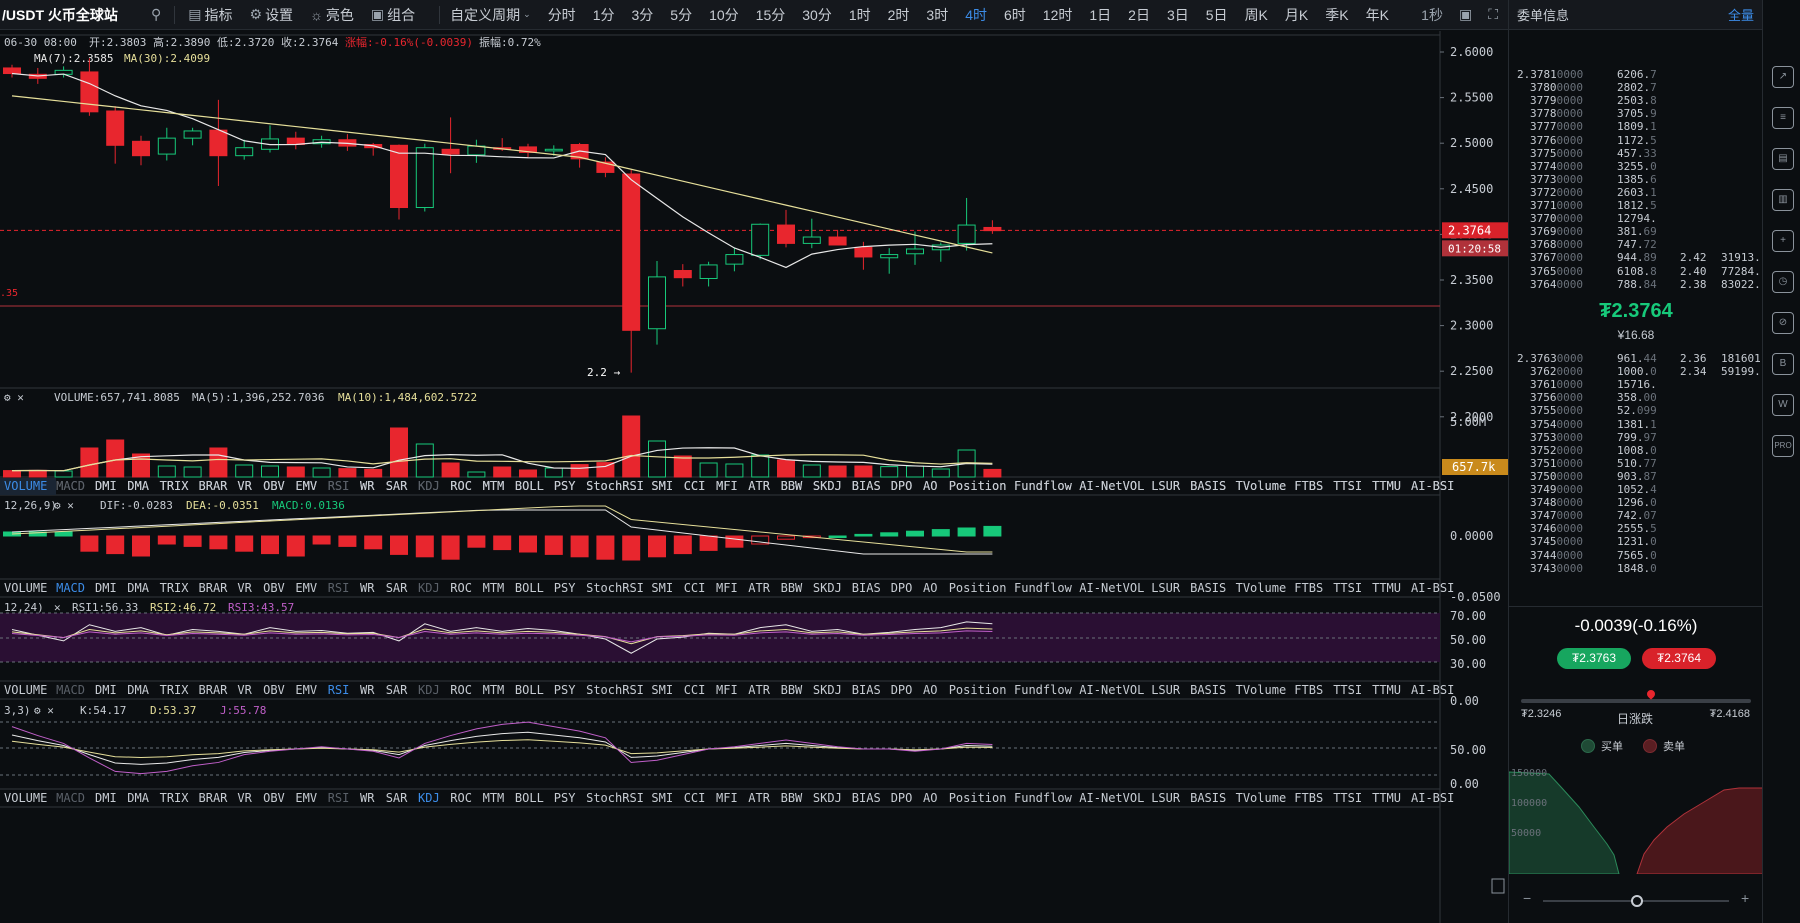 This screenshot has width=1800, height=923. What do you see at coordinates (70, 798) in the screenshot?
I see `indicator-tab-MACD: MACD` at bounding box center [70, 798].